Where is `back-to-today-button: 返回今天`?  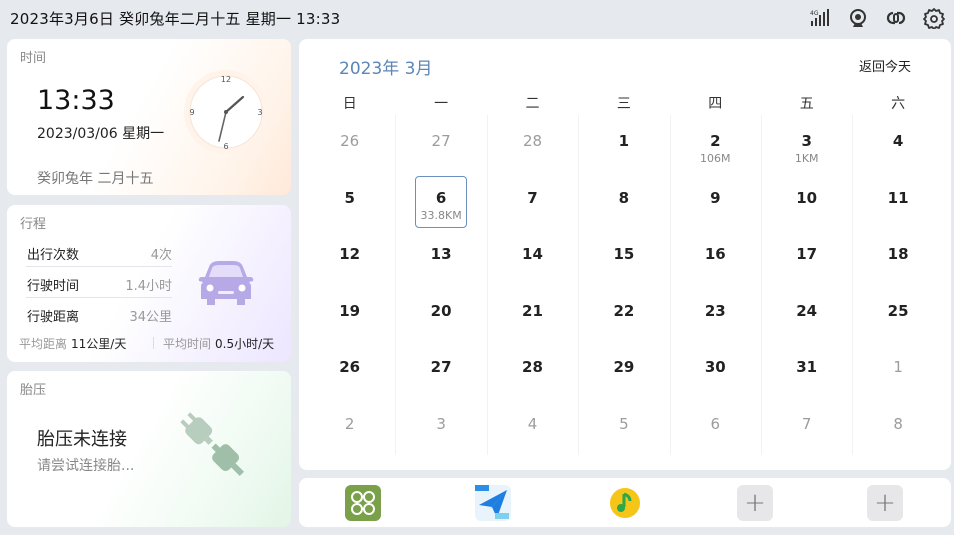
back-to-today-button: 返回今天 is located at coordinates (885, 65).